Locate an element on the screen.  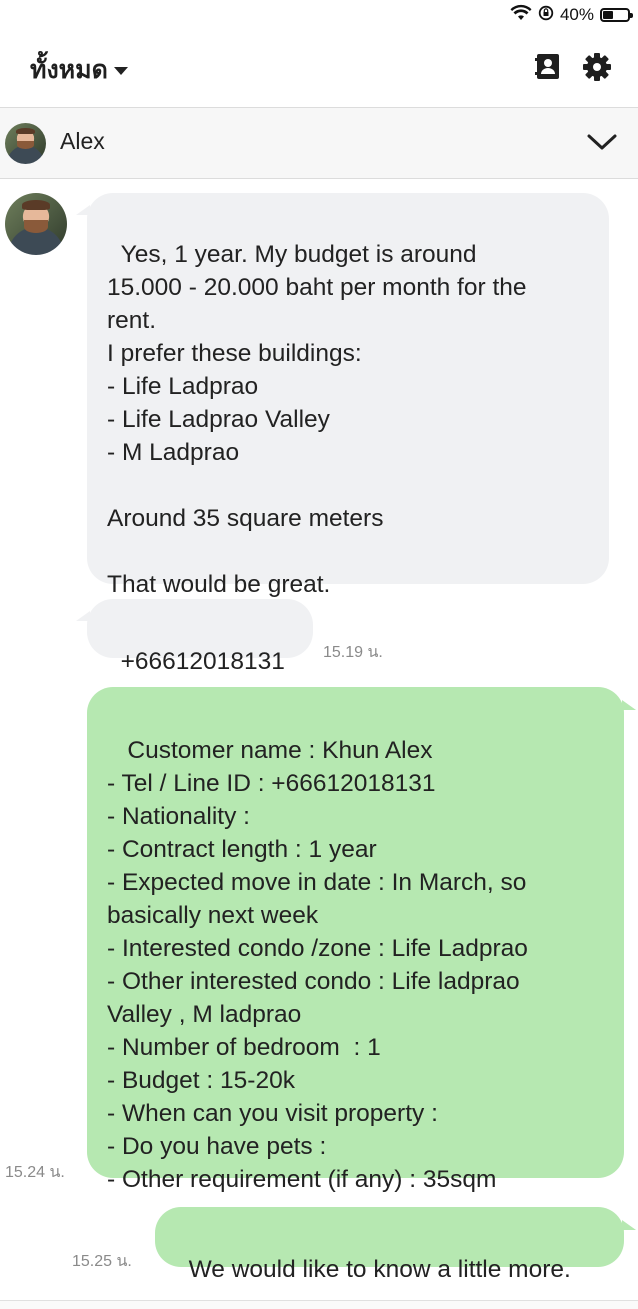
sender-avatar is located at coordinates (36, 224).